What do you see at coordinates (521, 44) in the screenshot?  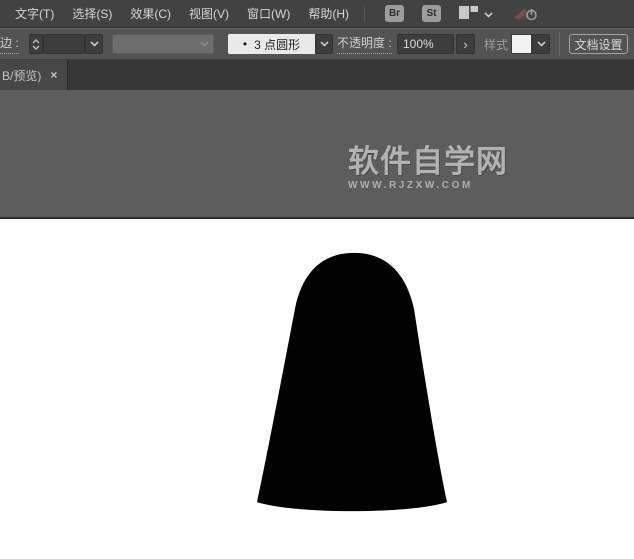 I see `style-swatch` at bounding box center [521, 44].